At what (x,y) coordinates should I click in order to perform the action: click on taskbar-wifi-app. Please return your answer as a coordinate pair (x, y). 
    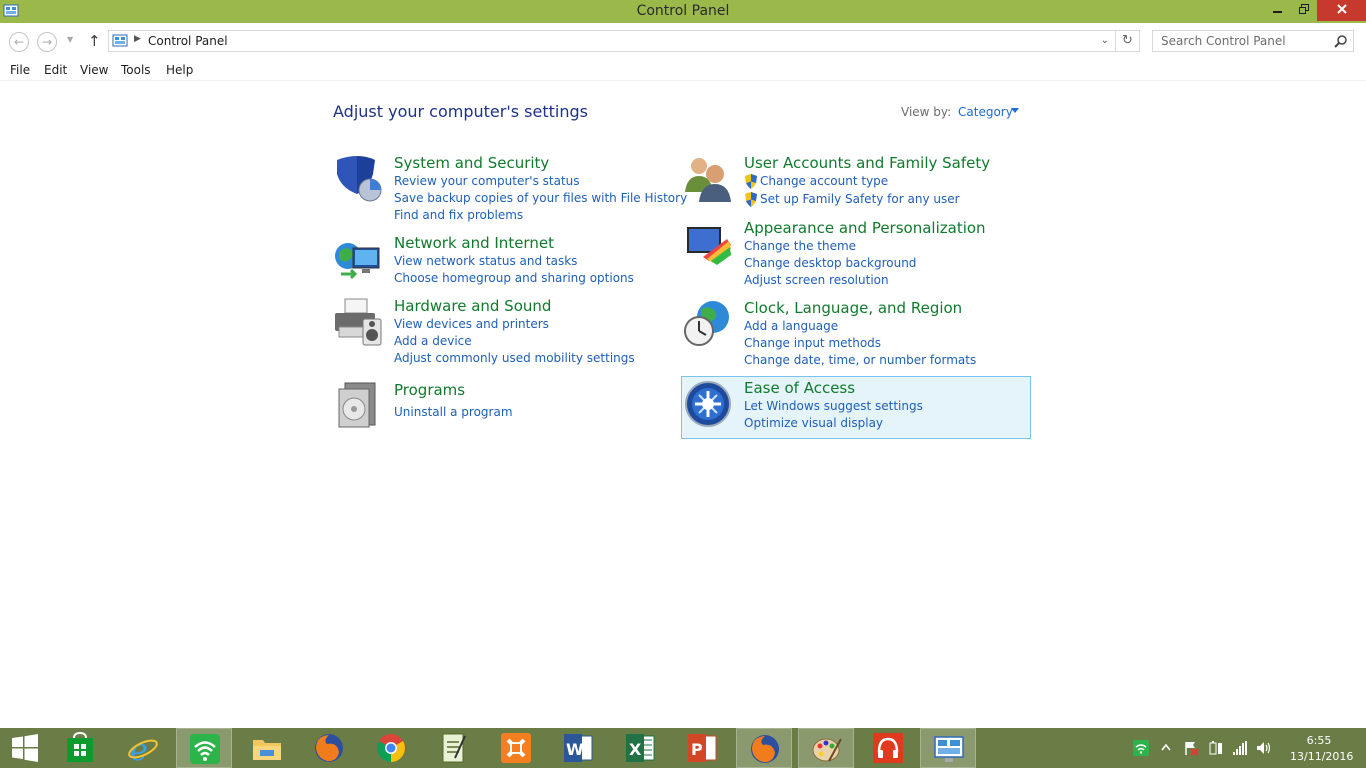
    Looking at the image, I should click on (204, 748).